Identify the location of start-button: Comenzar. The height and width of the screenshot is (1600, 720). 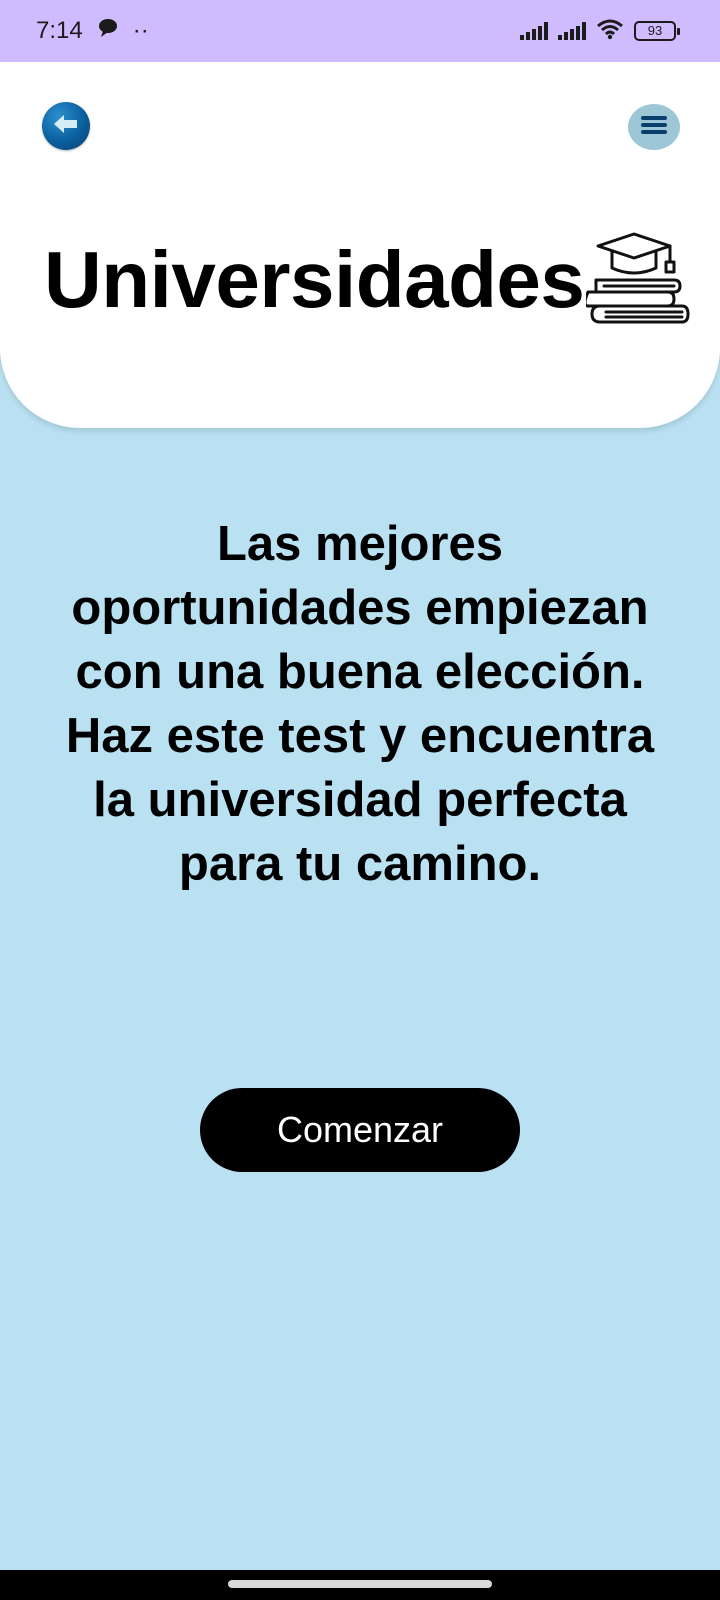
(360, 1130).